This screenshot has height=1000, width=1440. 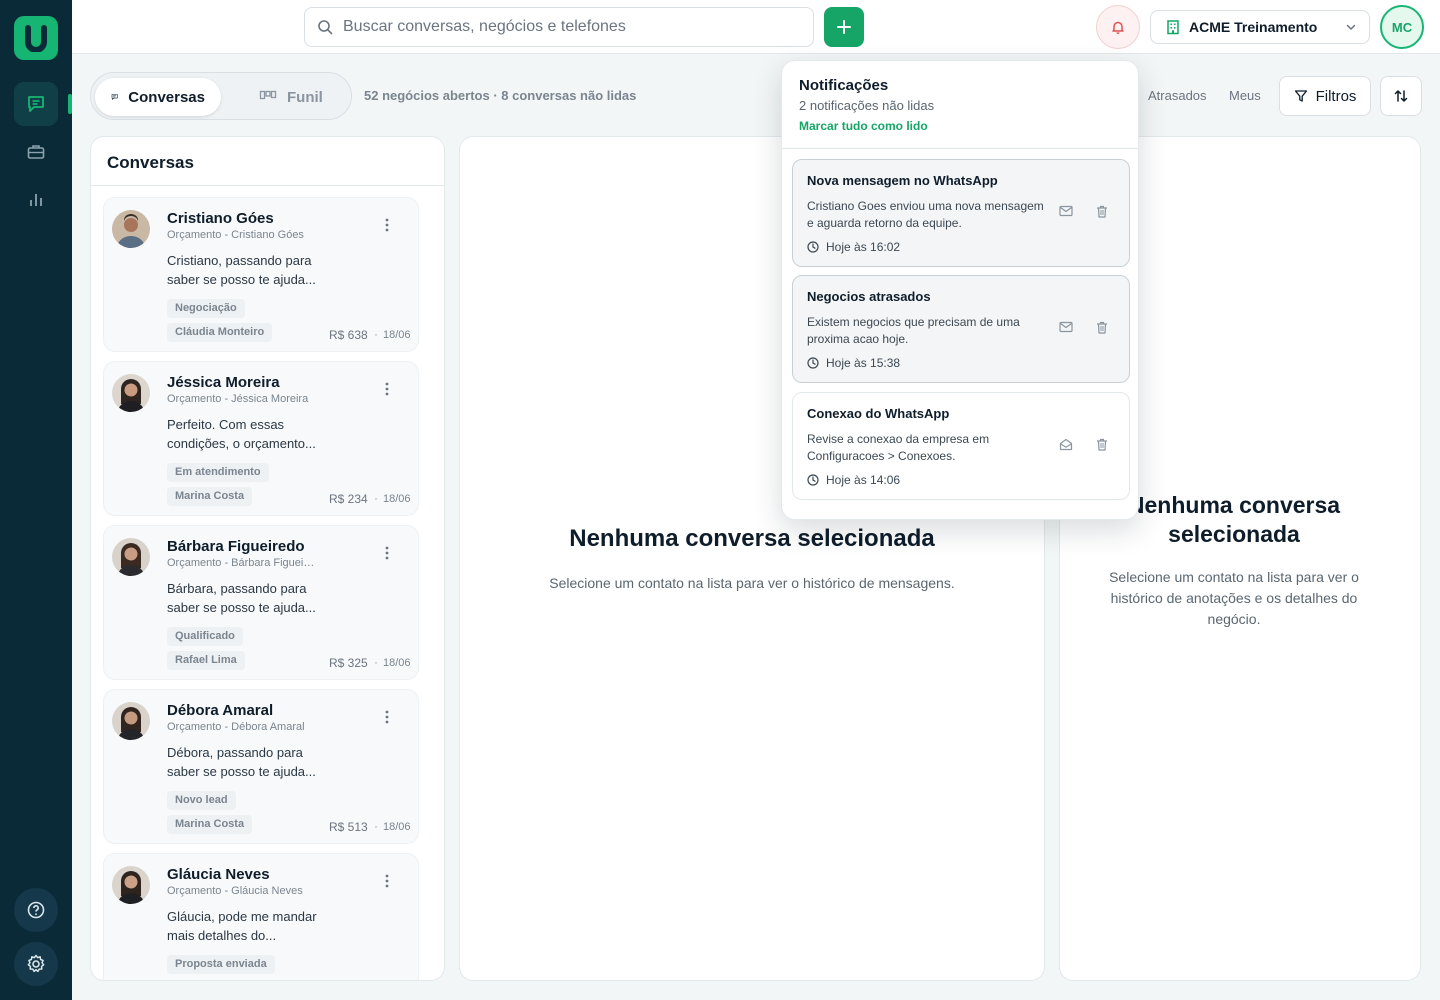 What do you see at coordinates (1402, 27) in the screenshot?
I see `user-avatar: MC` at bounding box center [1402, 27].